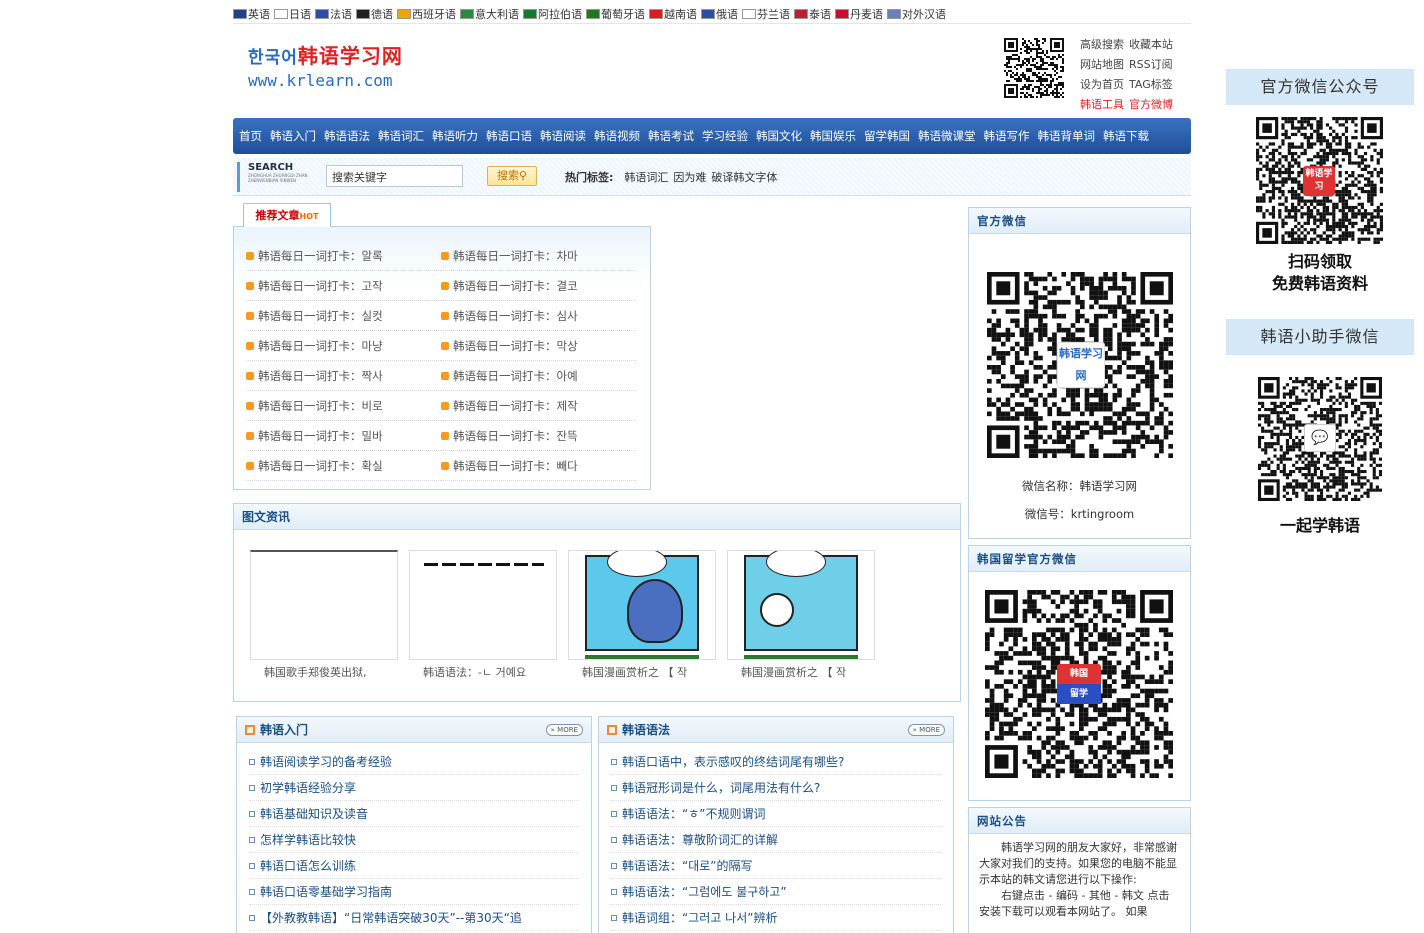  What do you see at coordinates (343, 406) in the screenshot?
I see `recommend-item: 韩语每日一词打卡：비로` at bounding box center [343, 406].